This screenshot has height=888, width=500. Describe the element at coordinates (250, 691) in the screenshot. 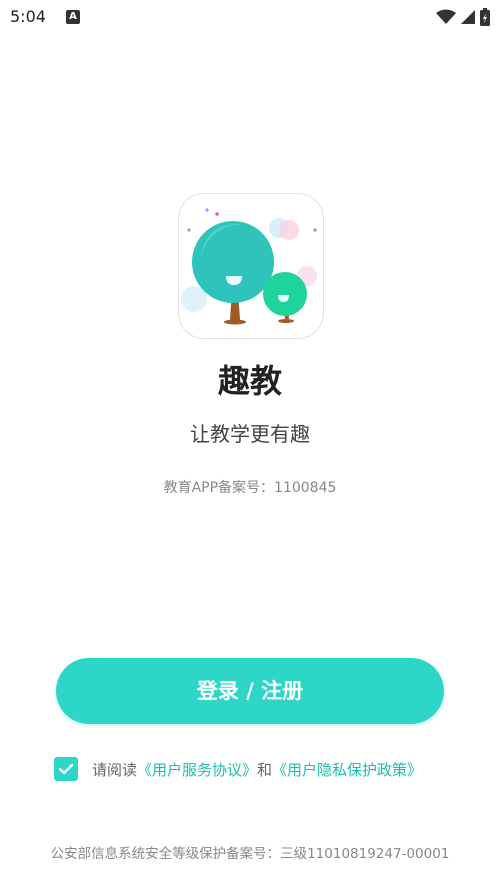

I see `login-register-button: 登录 / 注册` at that location.